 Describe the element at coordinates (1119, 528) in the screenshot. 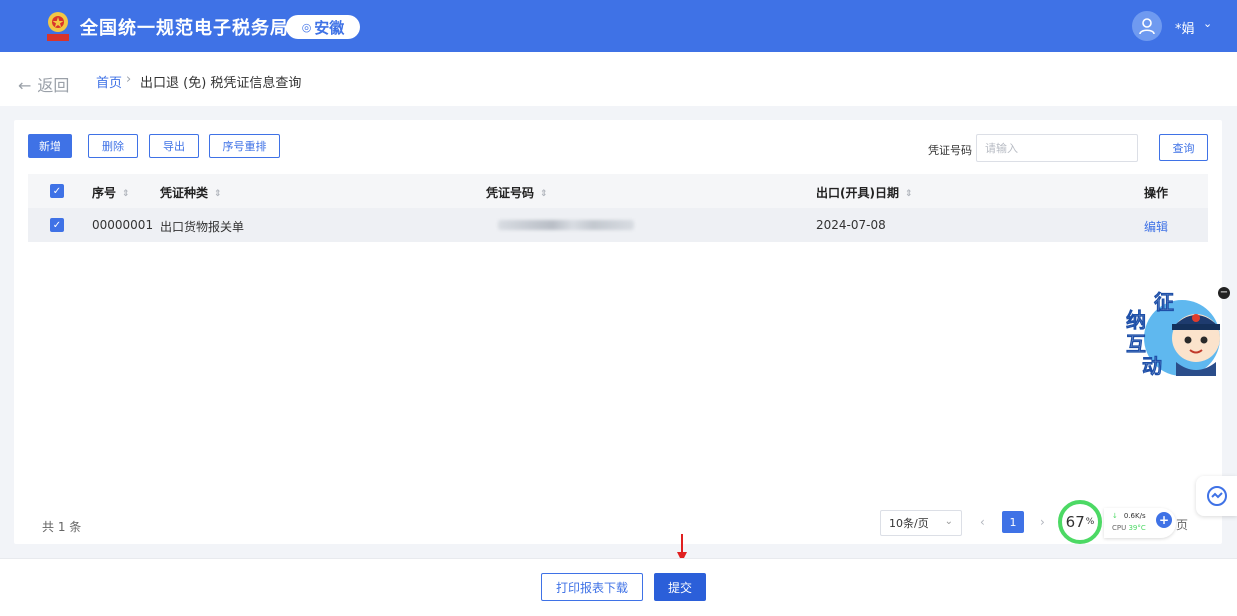

I see `cpu-label: CPU` at that location.